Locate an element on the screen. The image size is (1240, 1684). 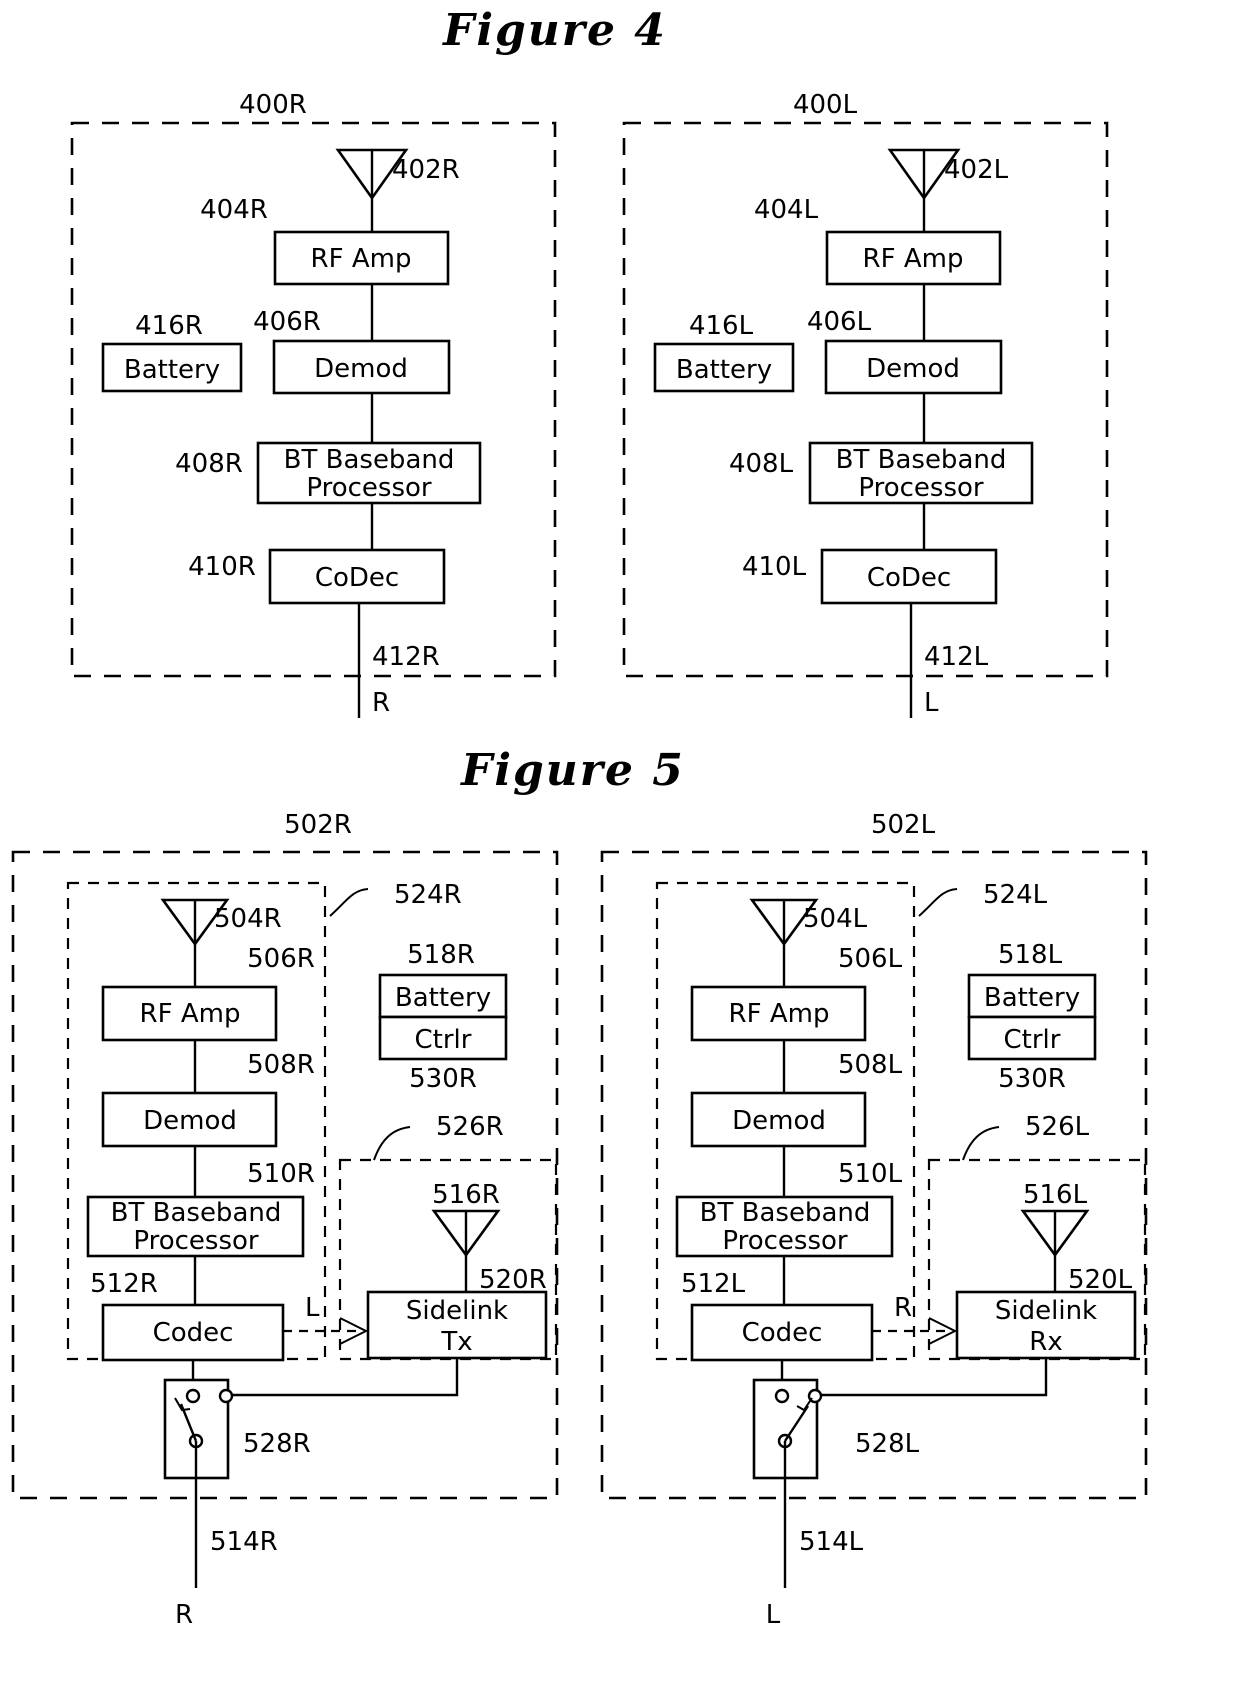
block-label-bt-baseband-line2-510R: Processor is located at coordinates (196, 1241).